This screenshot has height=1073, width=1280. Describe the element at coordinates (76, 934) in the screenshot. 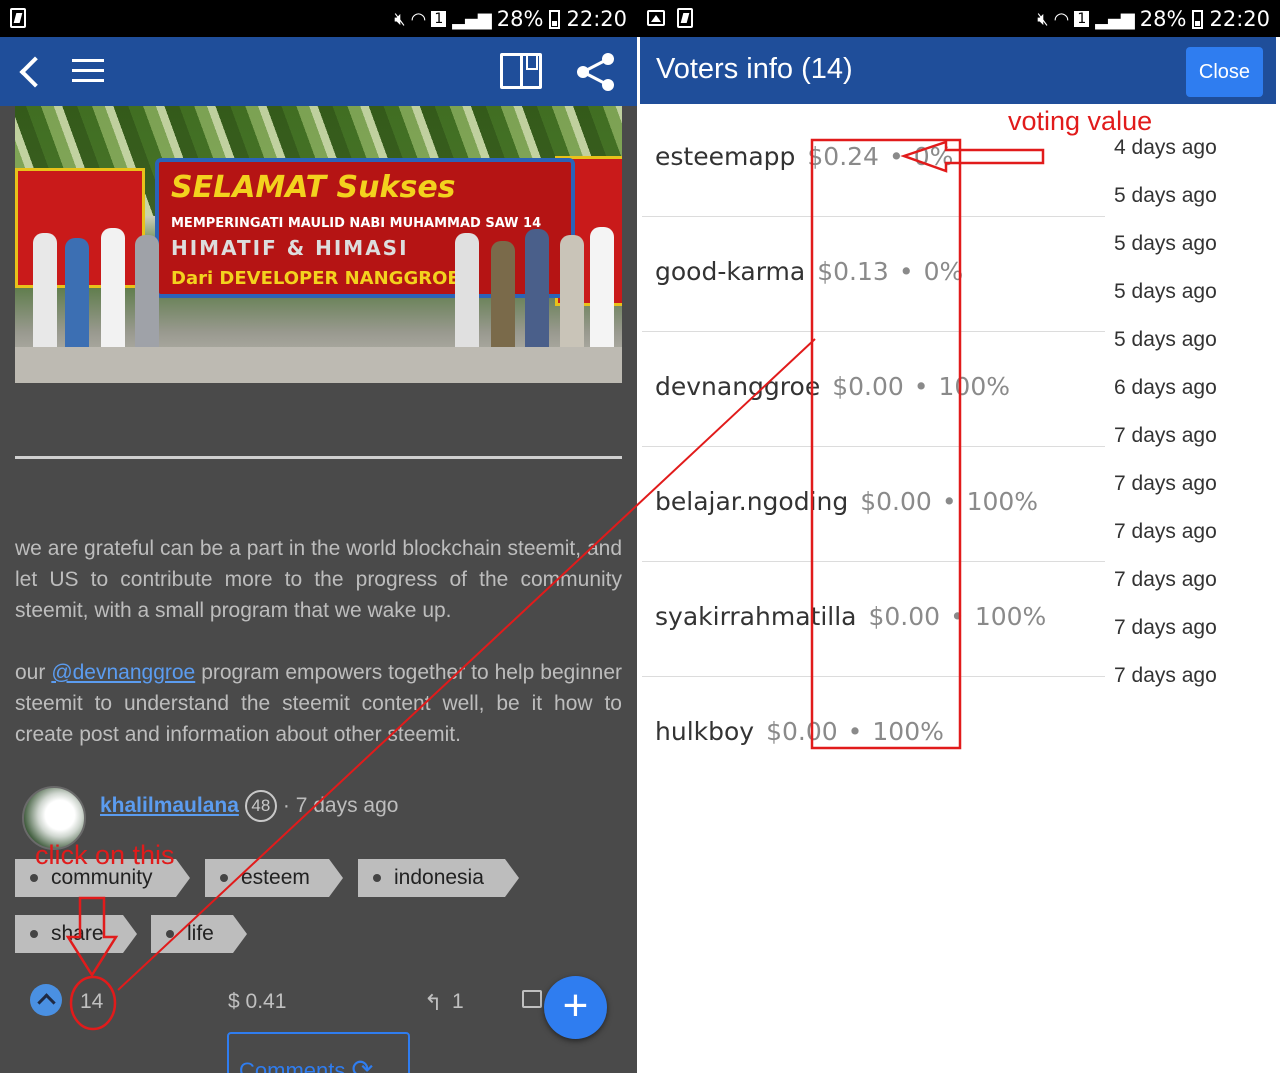

I see `tag-share: share` at that location.